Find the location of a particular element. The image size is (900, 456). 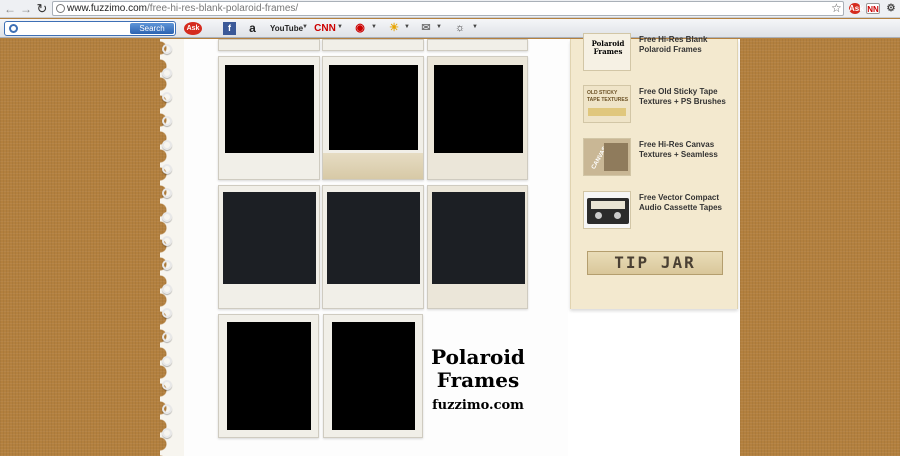

sidebar-thumbnail: OLD STICKY TAPE TEXTURES is located at coordinates (607, 104).